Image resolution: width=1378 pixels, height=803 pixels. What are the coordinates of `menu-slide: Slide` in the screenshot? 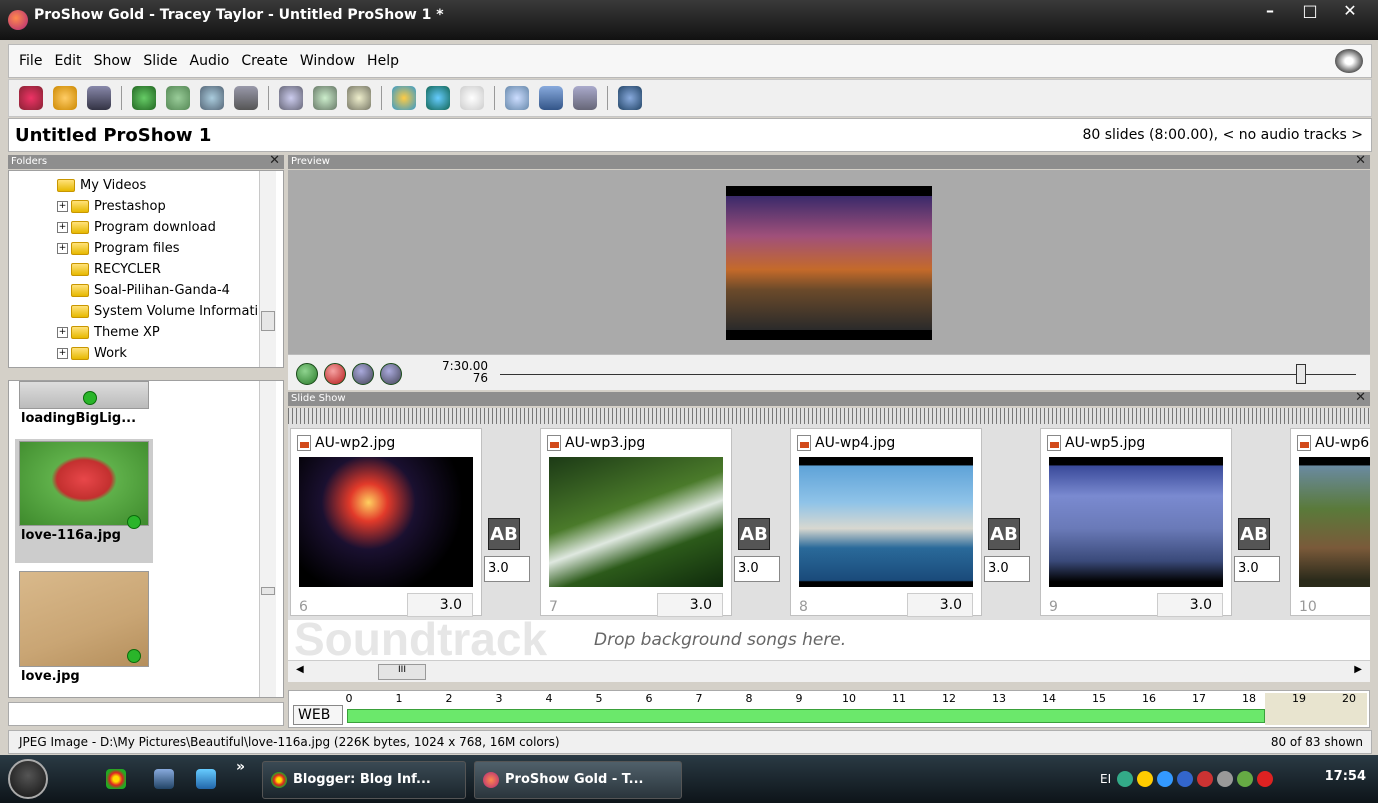 It's located at (160, 61).